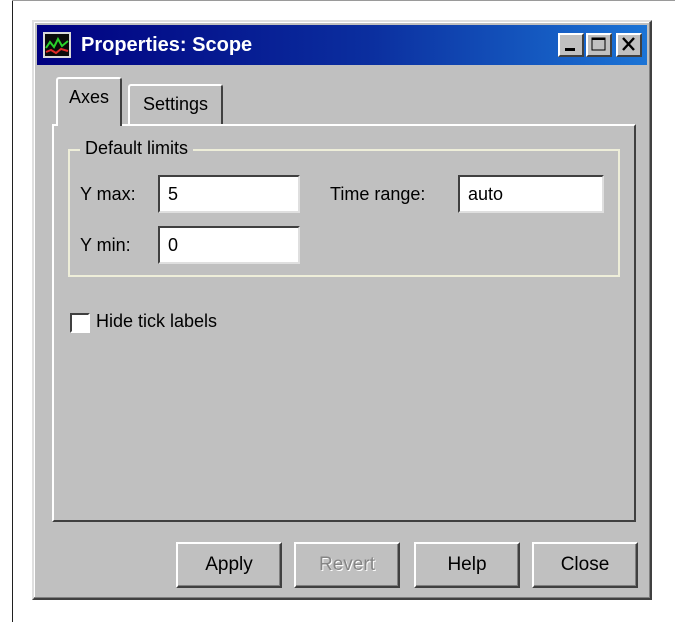 This screenshot has width=675, height=622. Describe the element at coordinates (570, 49) in the screenshot. I see `minimize-icon` at that location.